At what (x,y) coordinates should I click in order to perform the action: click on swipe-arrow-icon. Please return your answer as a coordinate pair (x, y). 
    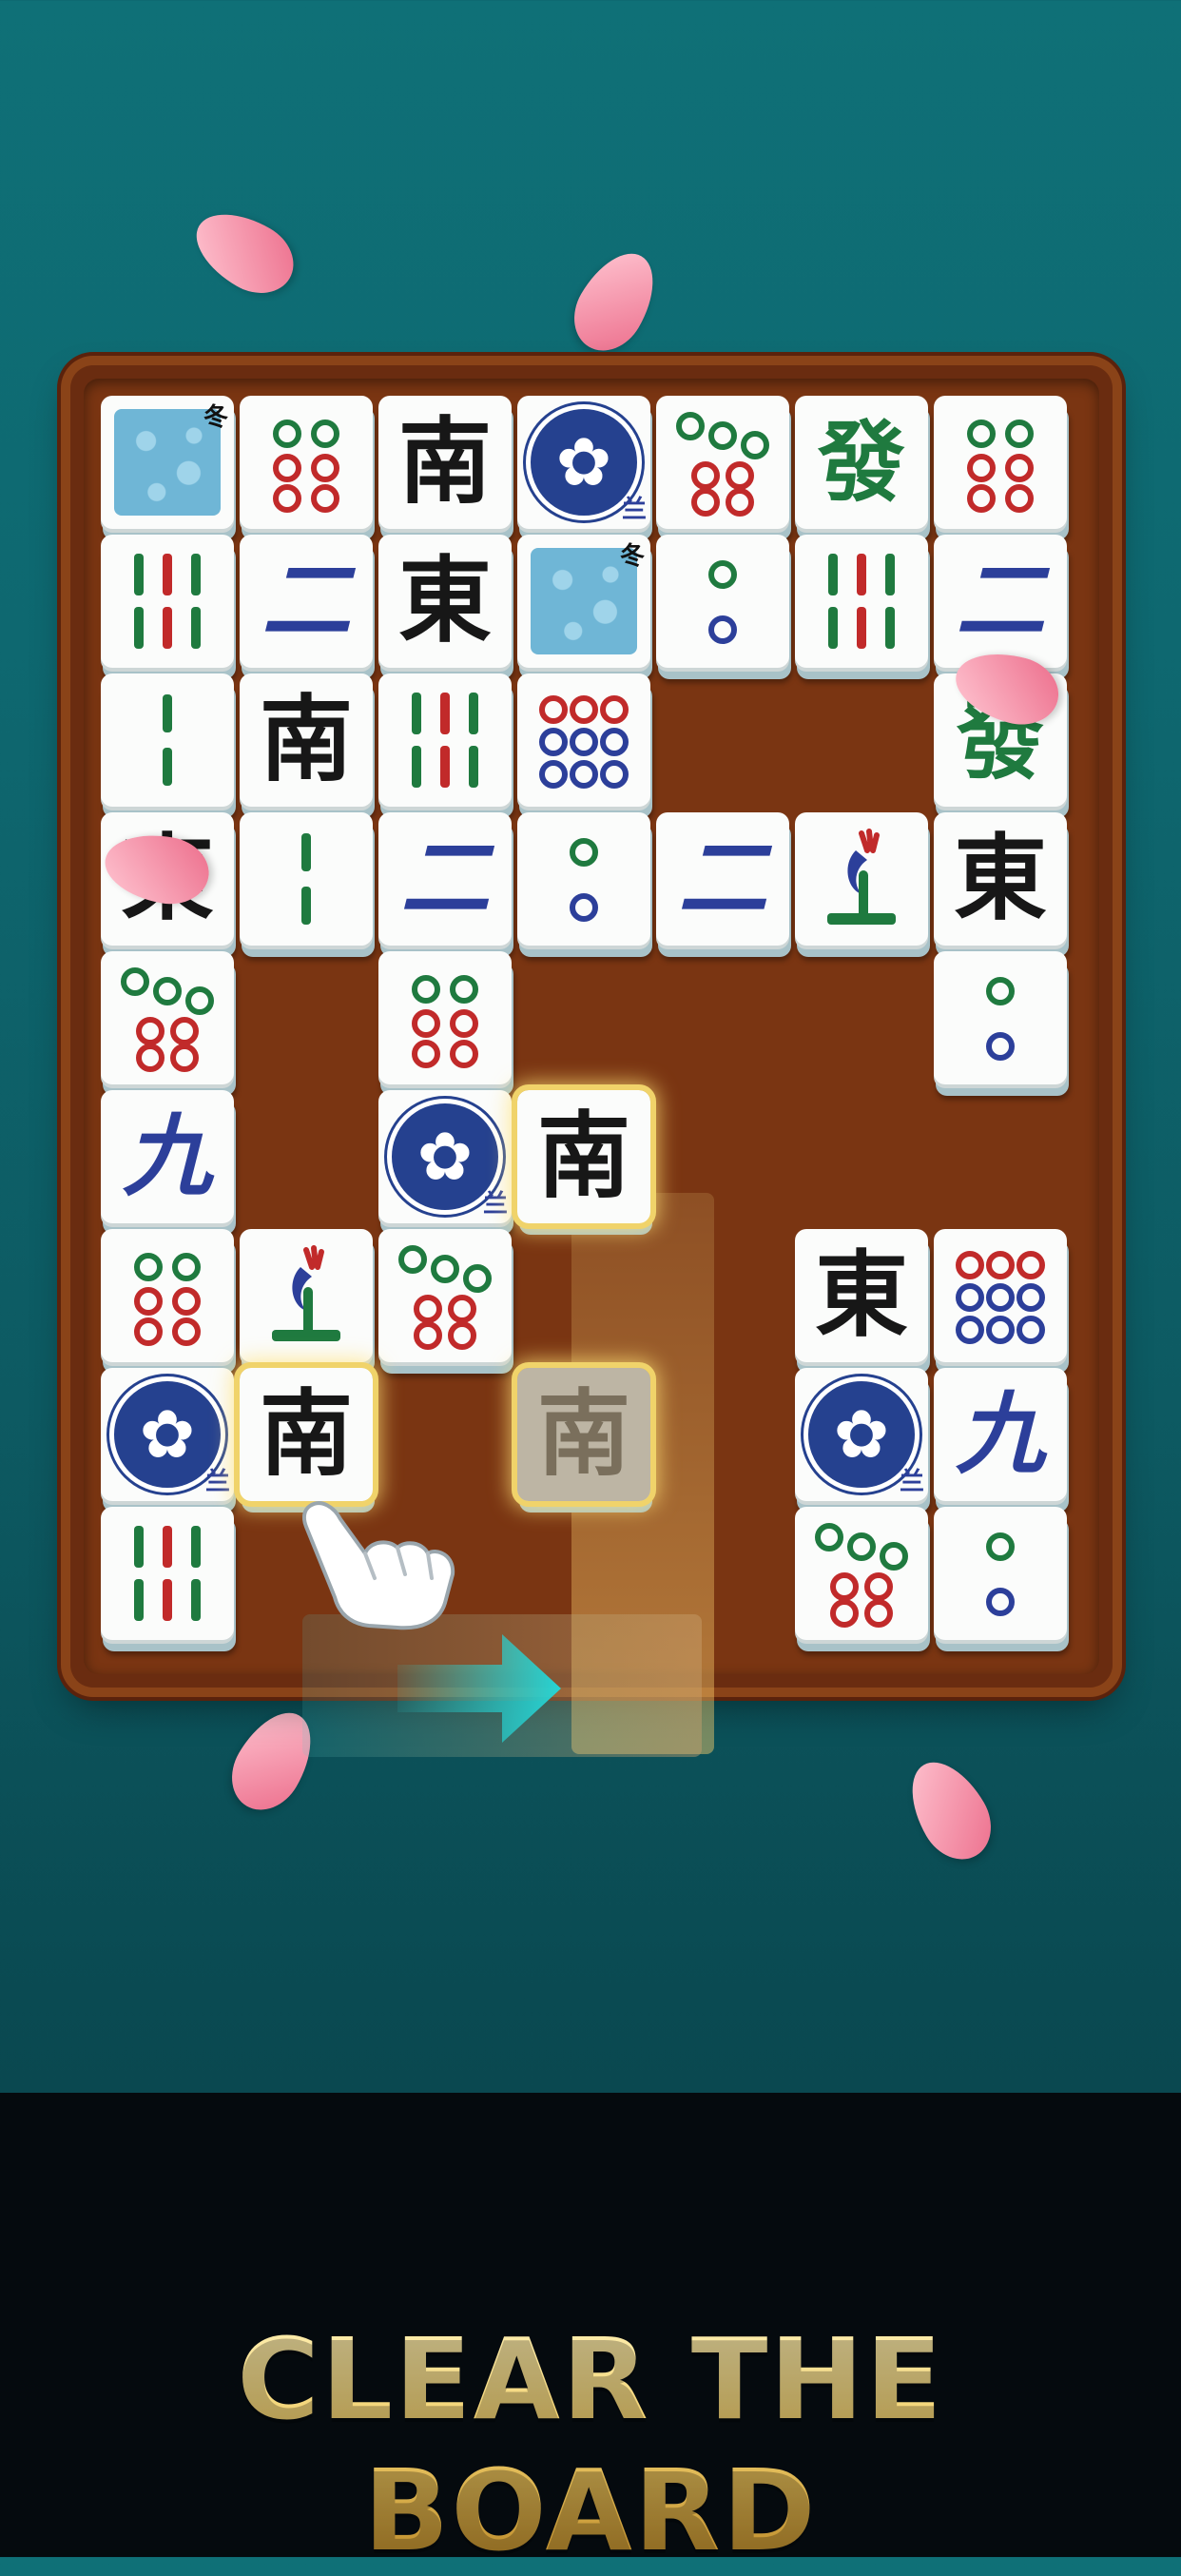
    Looking at the image, I should click on (479, 1689).